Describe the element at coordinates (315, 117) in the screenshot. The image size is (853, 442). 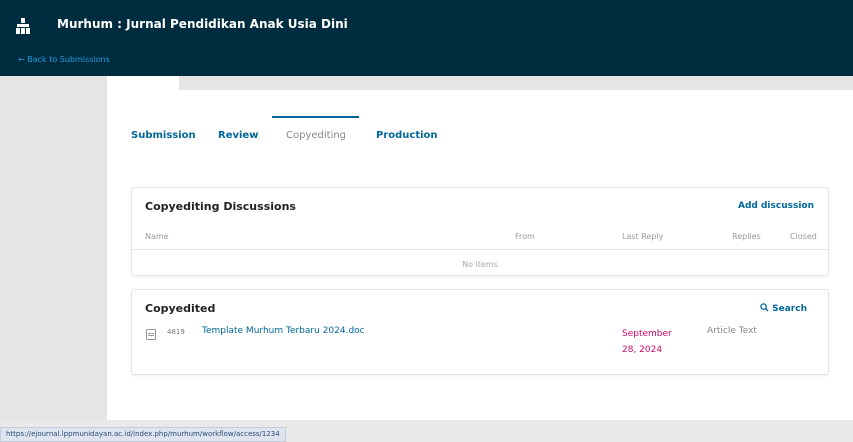
I see `active-tab-indicator` at that location.